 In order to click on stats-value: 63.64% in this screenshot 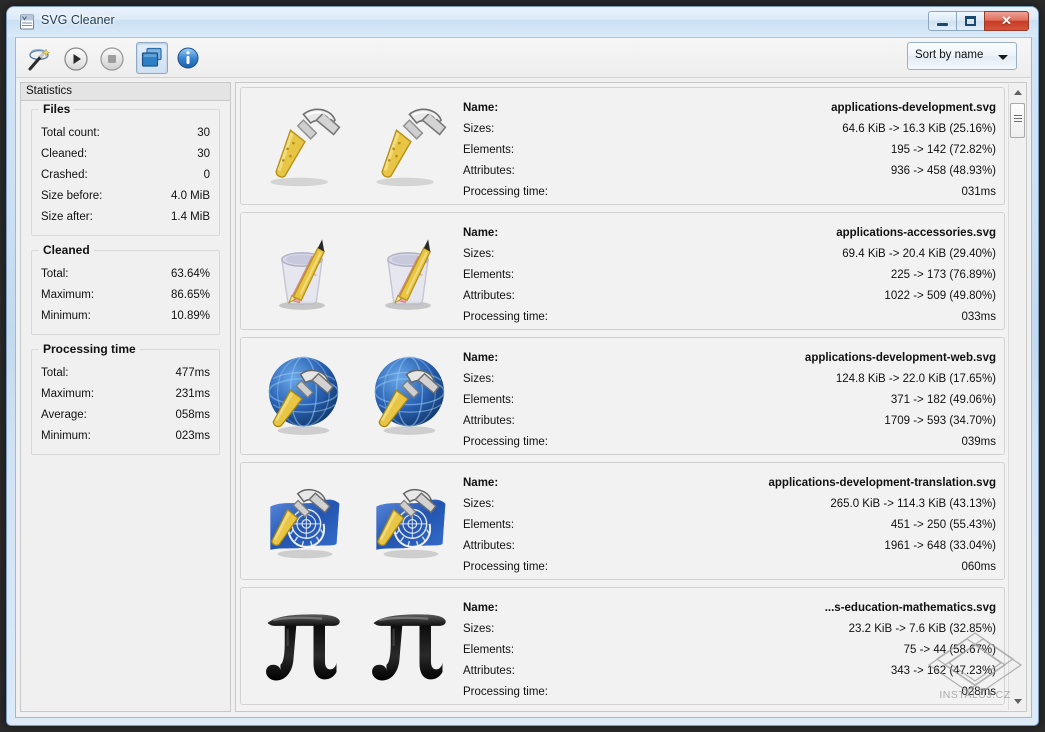, I will do `click(190, 274)`.